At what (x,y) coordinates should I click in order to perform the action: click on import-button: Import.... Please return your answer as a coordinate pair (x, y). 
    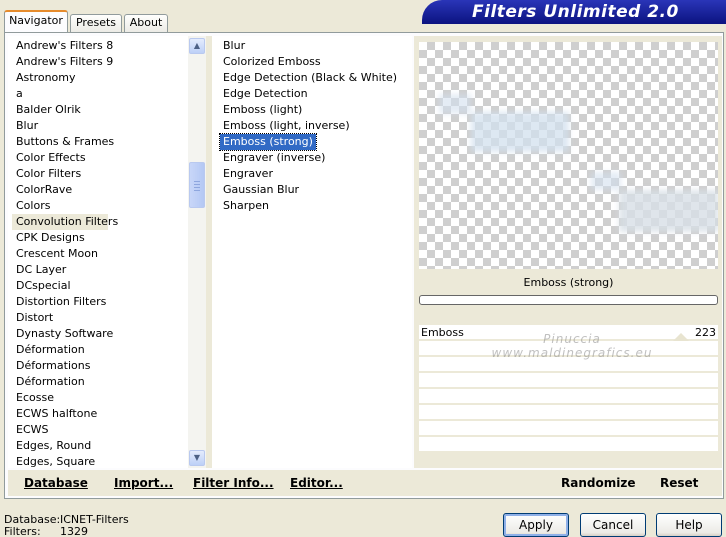
    Looking at the image, I should click on (143, 483).